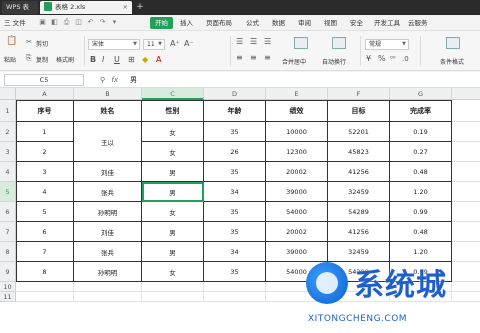 The image size is (480, 333). Describe the element at coordinates (297, 152) in the screenshot. I see `table-cell-e: 12300` at that location.